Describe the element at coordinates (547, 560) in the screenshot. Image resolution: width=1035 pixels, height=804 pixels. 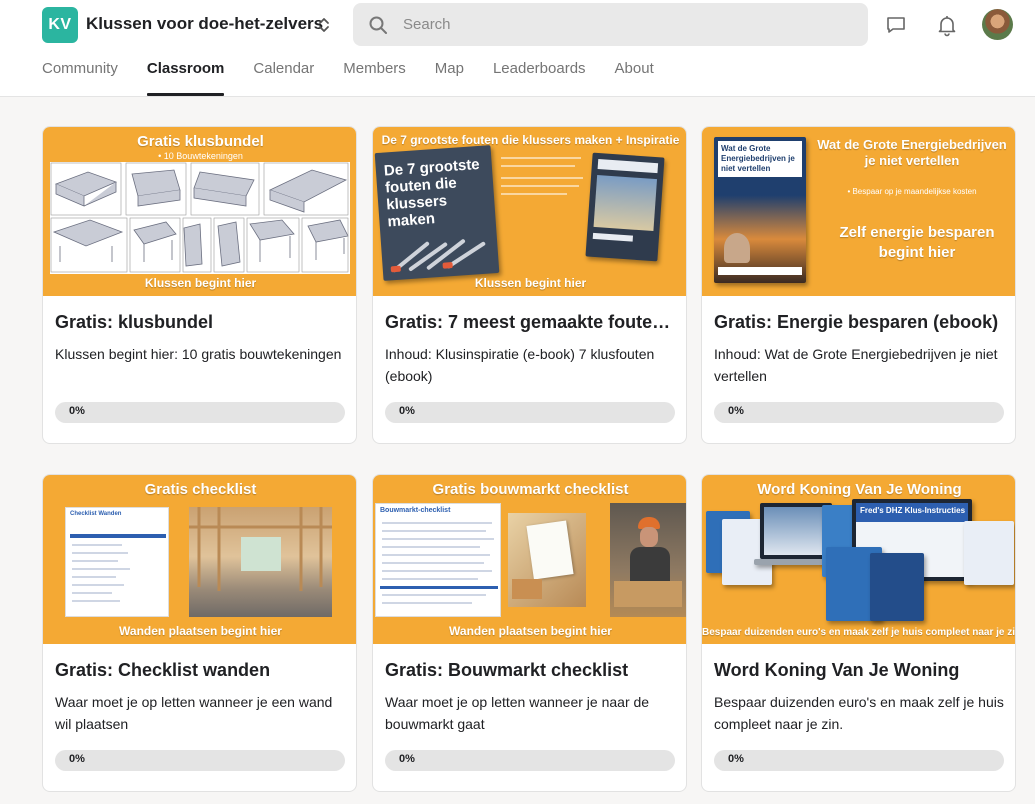
I see `checklist-photo` at that location.